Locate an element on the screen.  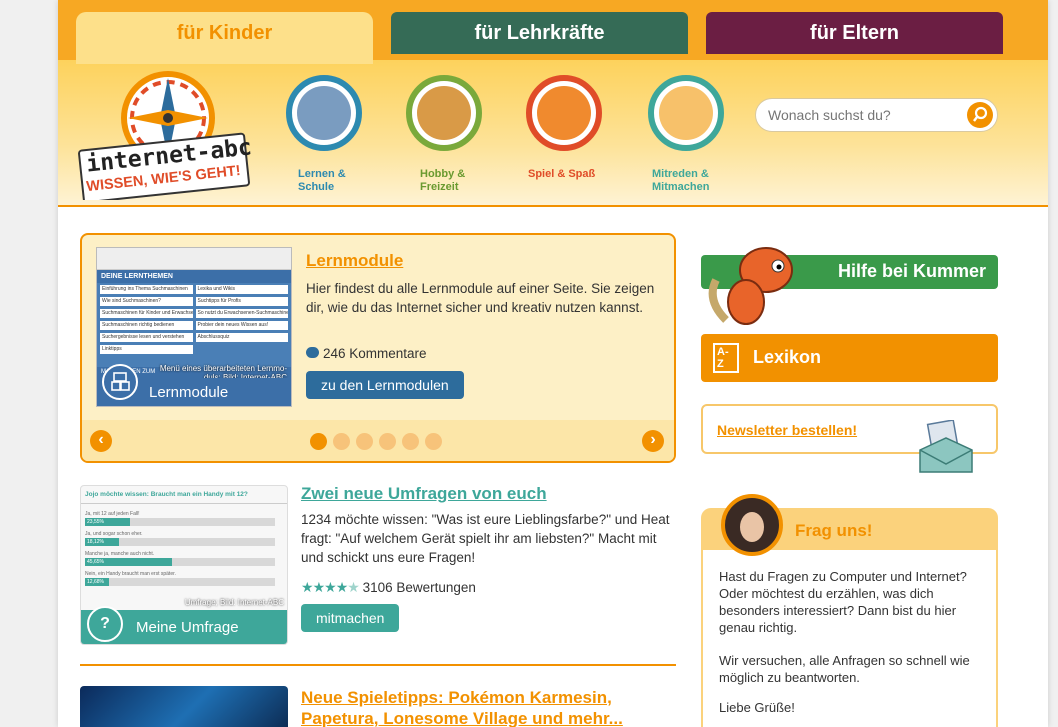
rating: ★★★★★ 3106 Bewertungen is located at coordinates (388, 587).